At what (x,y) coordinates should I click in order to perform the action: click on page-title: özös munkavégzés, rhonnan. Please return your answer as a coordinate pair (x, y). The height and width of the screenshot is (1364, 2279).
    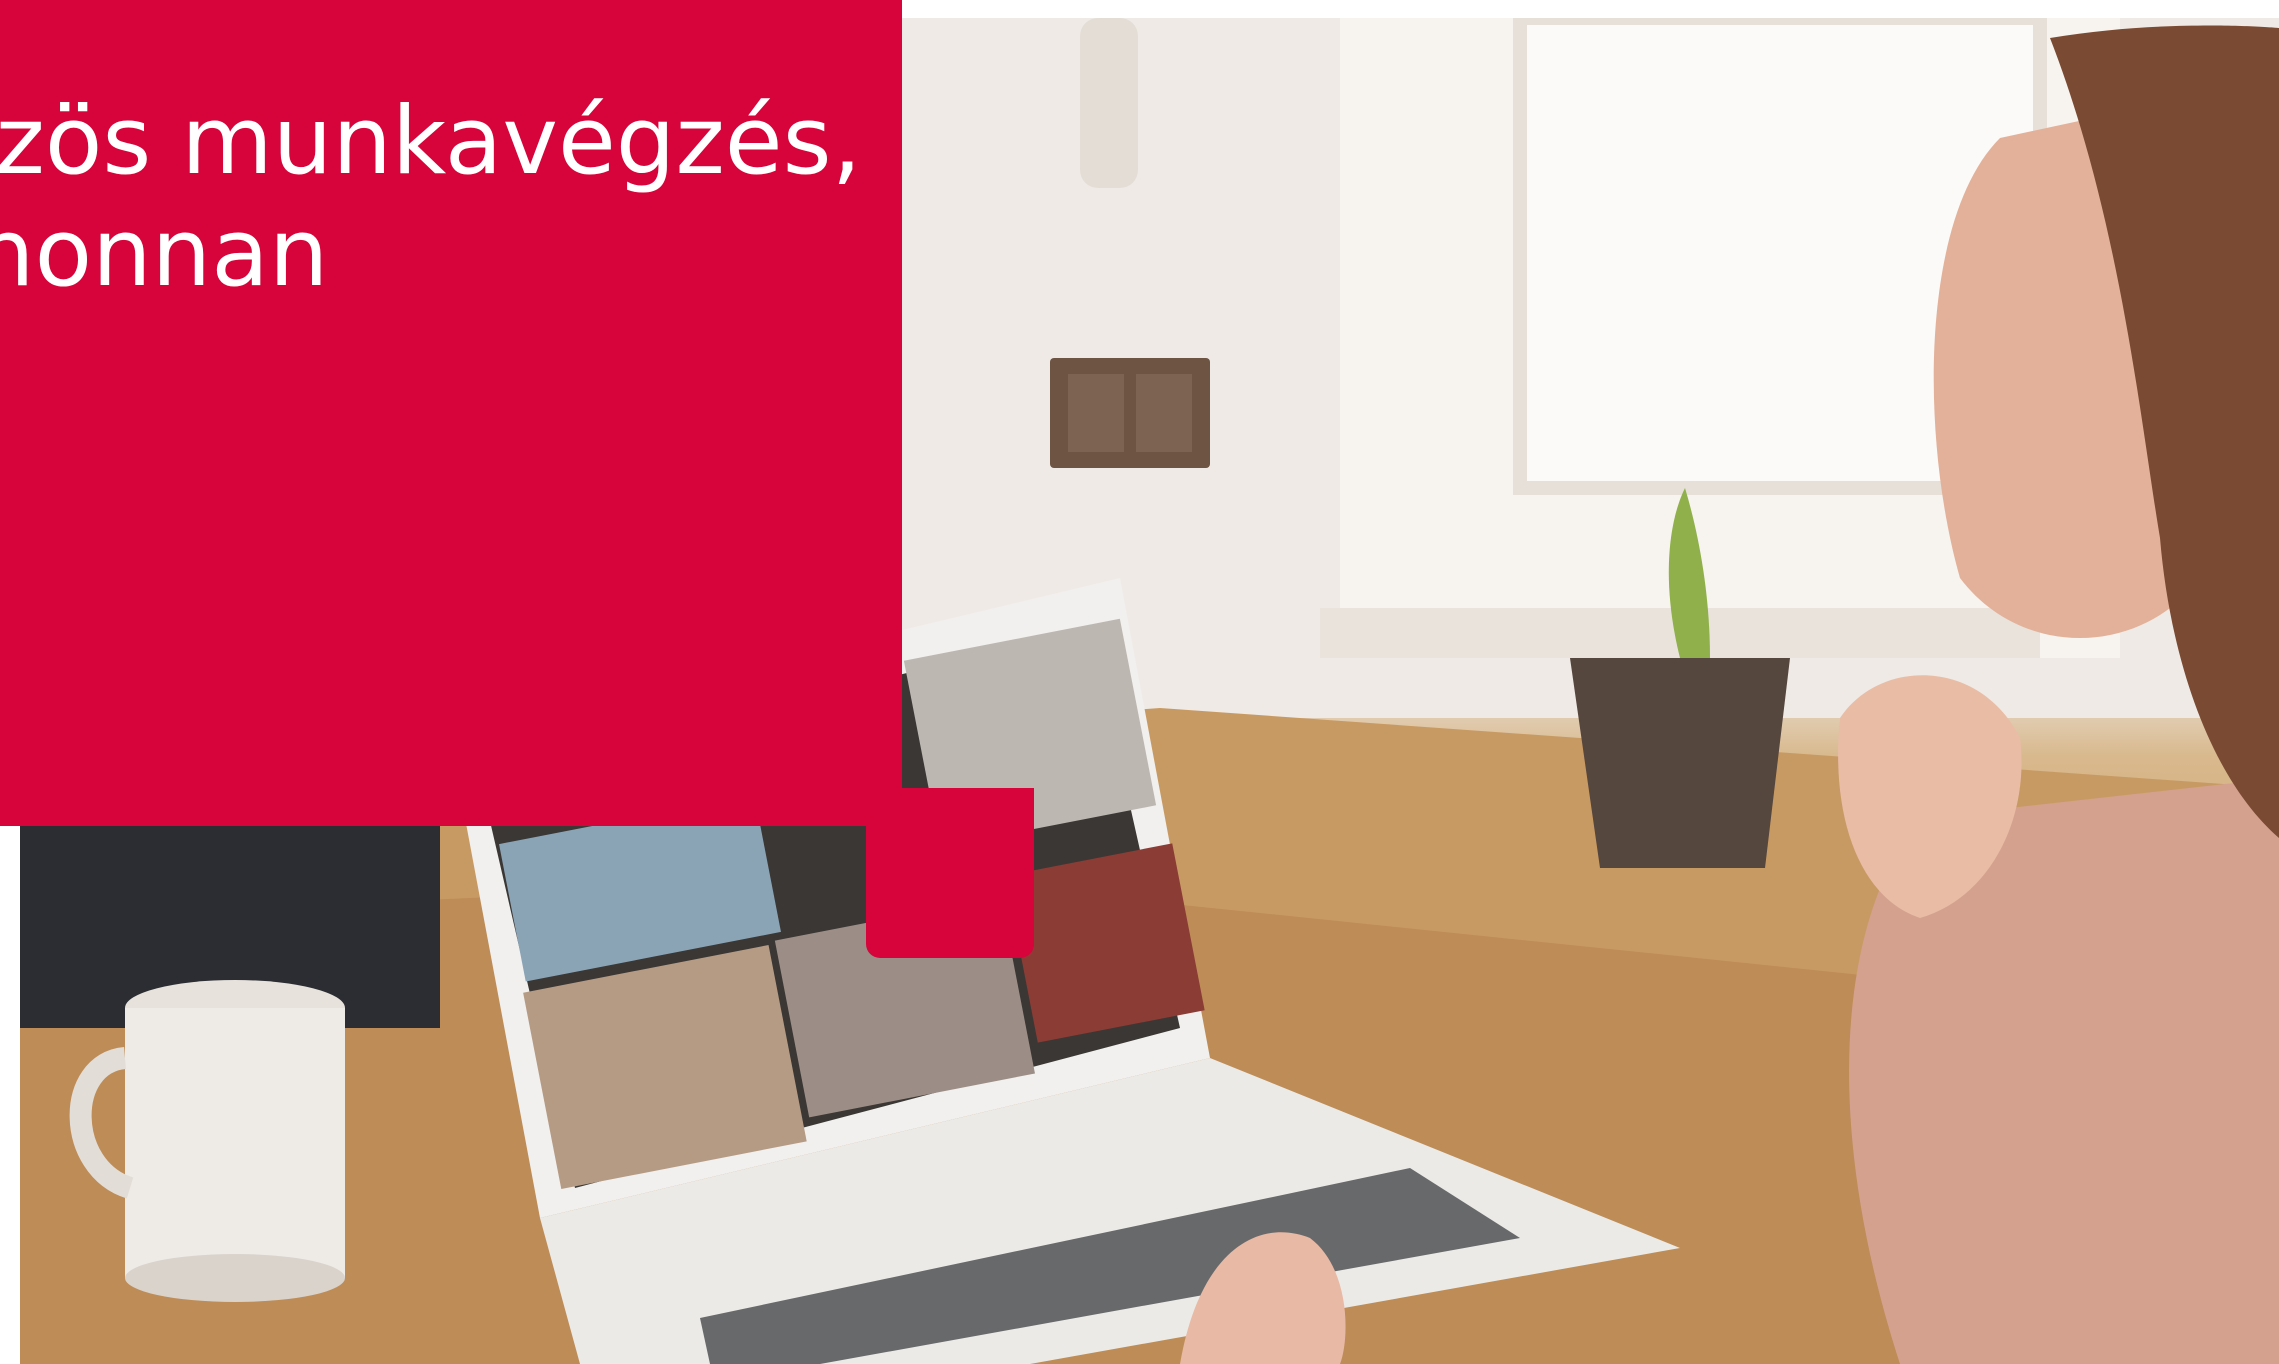
    Looking at the image, I should click on (430, 198).